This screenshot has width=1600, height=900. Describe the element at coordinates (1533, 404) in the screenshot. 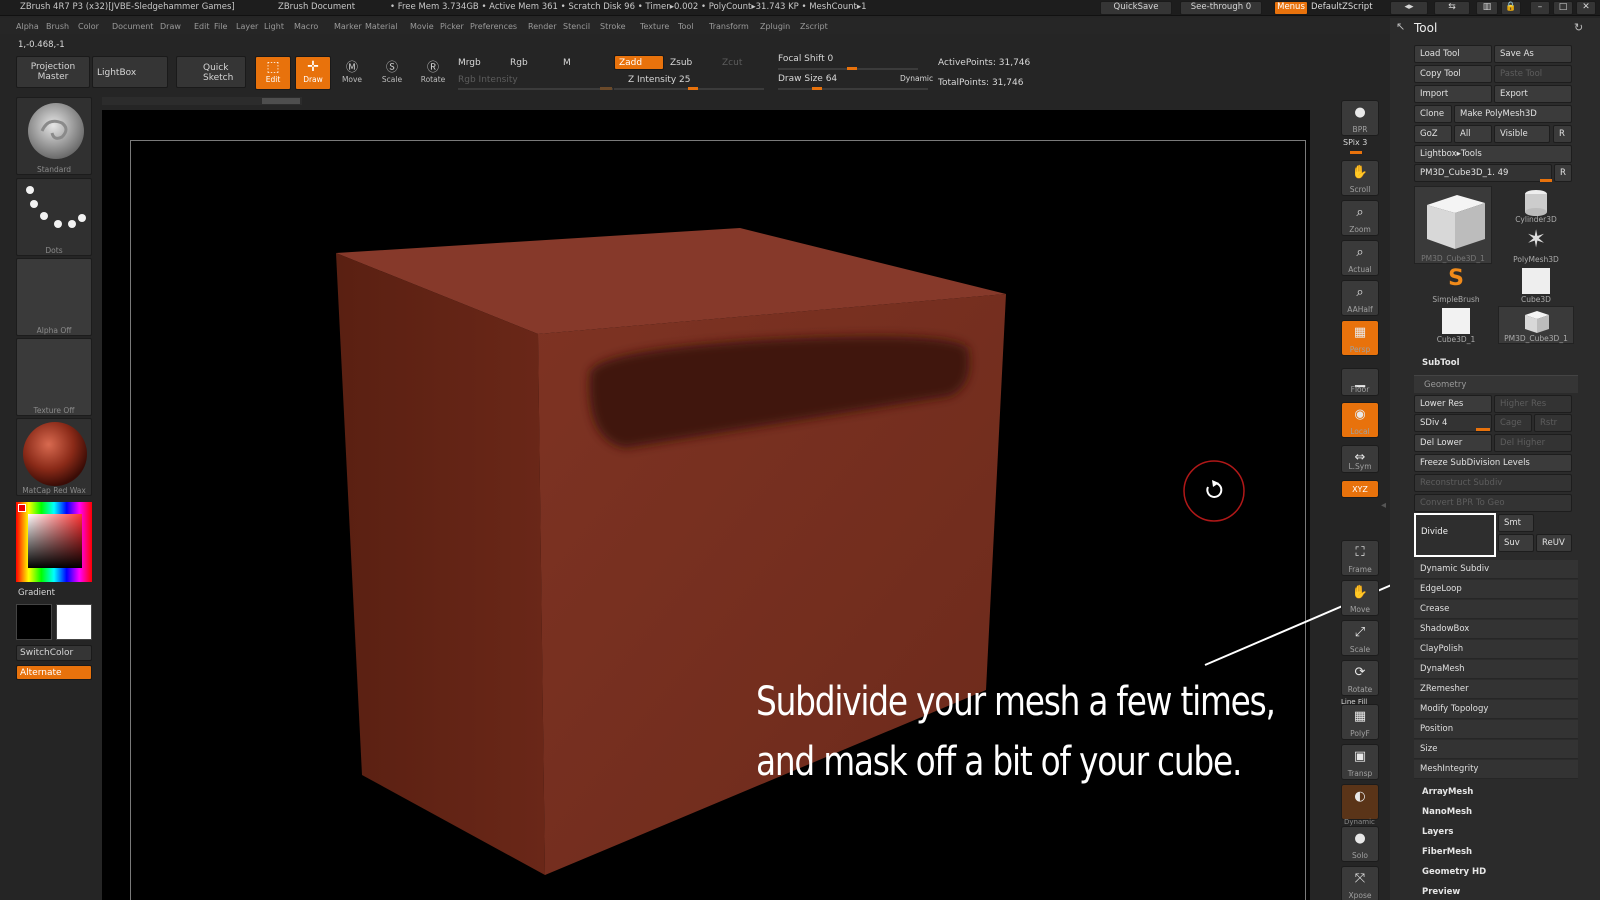

I see `higher-res-button: Higher Res` at that location.